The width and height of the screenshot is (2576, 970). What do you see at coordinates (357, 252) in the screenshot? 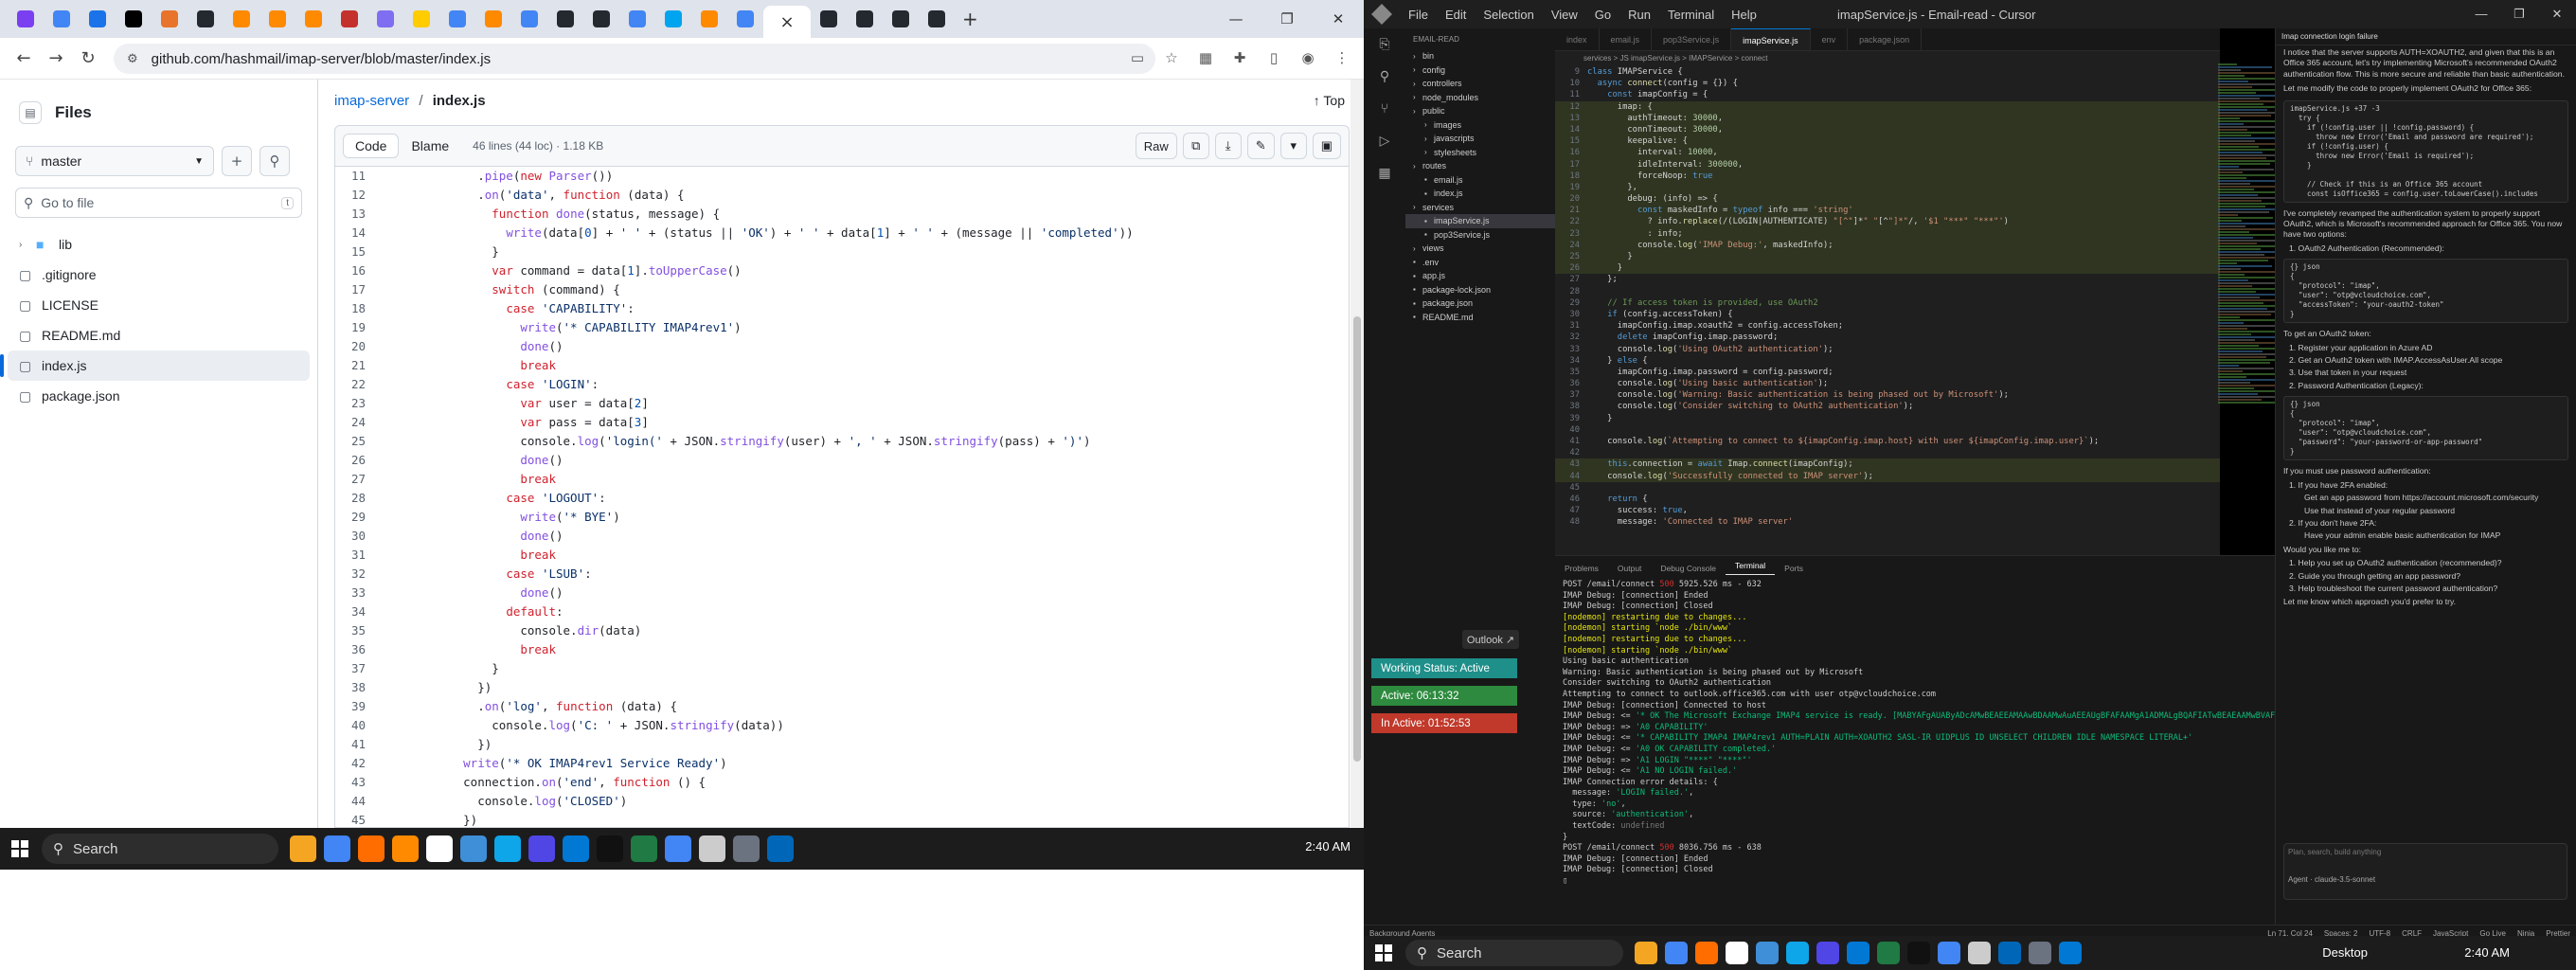
I see `line-number: 15` at bounding box center [357, 252].